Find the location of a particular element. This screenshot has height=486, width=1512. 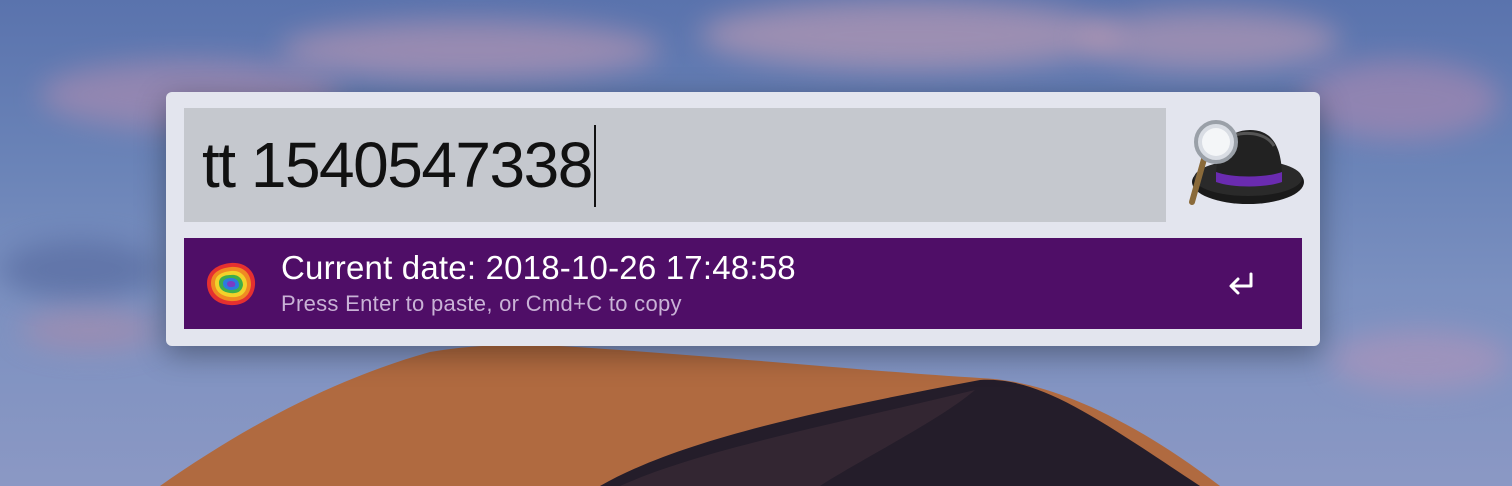

time-ripple-icon is located at coordinates (231, 284).